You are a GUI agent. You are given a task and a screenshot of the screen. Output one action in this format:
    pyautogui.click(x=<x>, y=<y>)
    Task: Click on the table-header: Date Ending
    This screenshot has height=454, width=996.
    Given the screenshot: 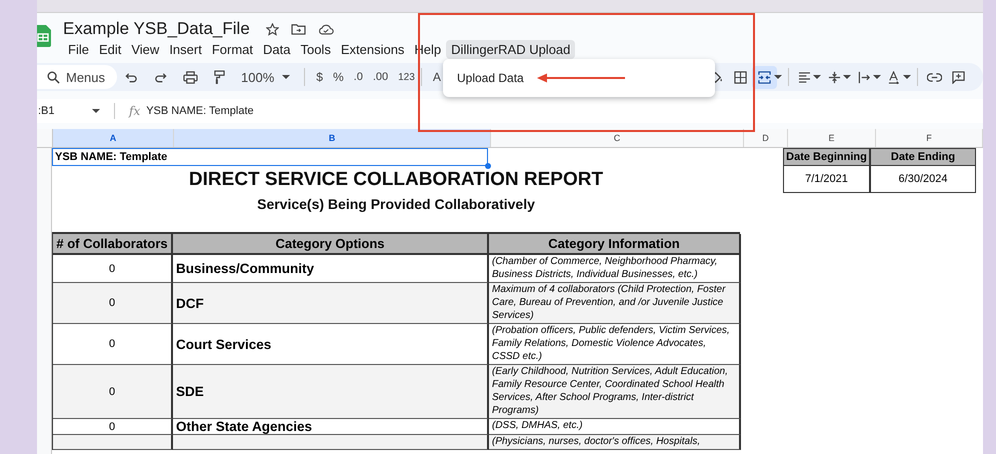 What is the action you would take?
    pyautogui.click(x=923, y=157)
    